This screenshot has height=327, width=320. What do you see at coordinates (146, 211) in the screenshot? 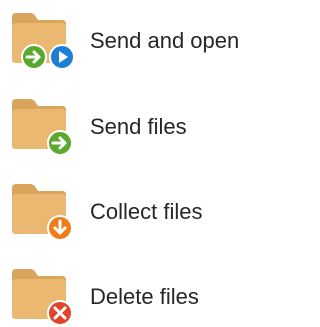
I see `collect-files-label: Collect files` at bounding box center [146, 211].